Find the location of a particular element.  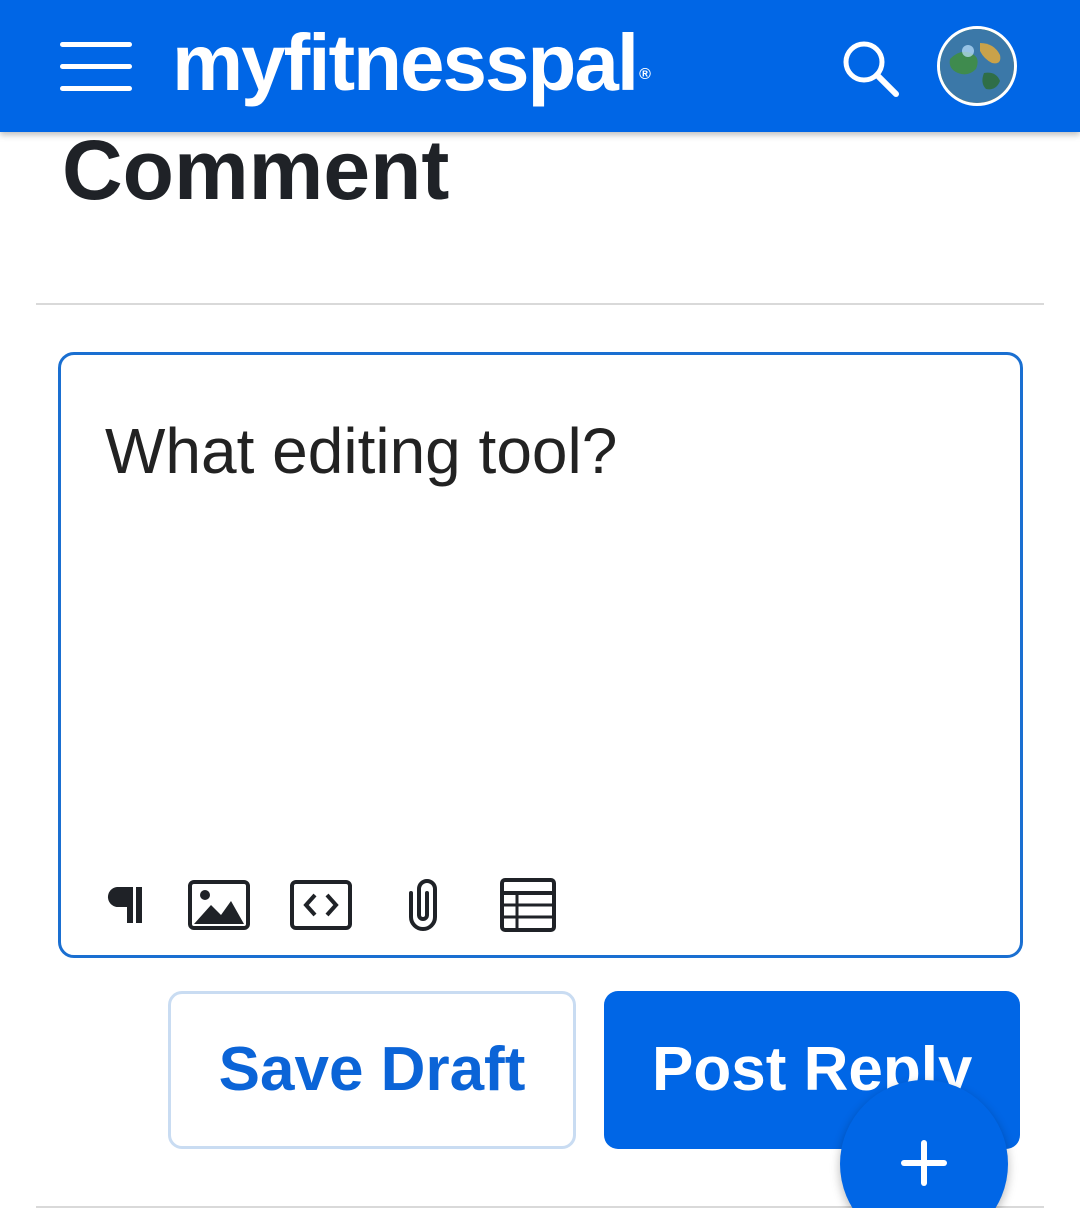

brand-name: myfitnesspal is located at coordinates (405, 62).